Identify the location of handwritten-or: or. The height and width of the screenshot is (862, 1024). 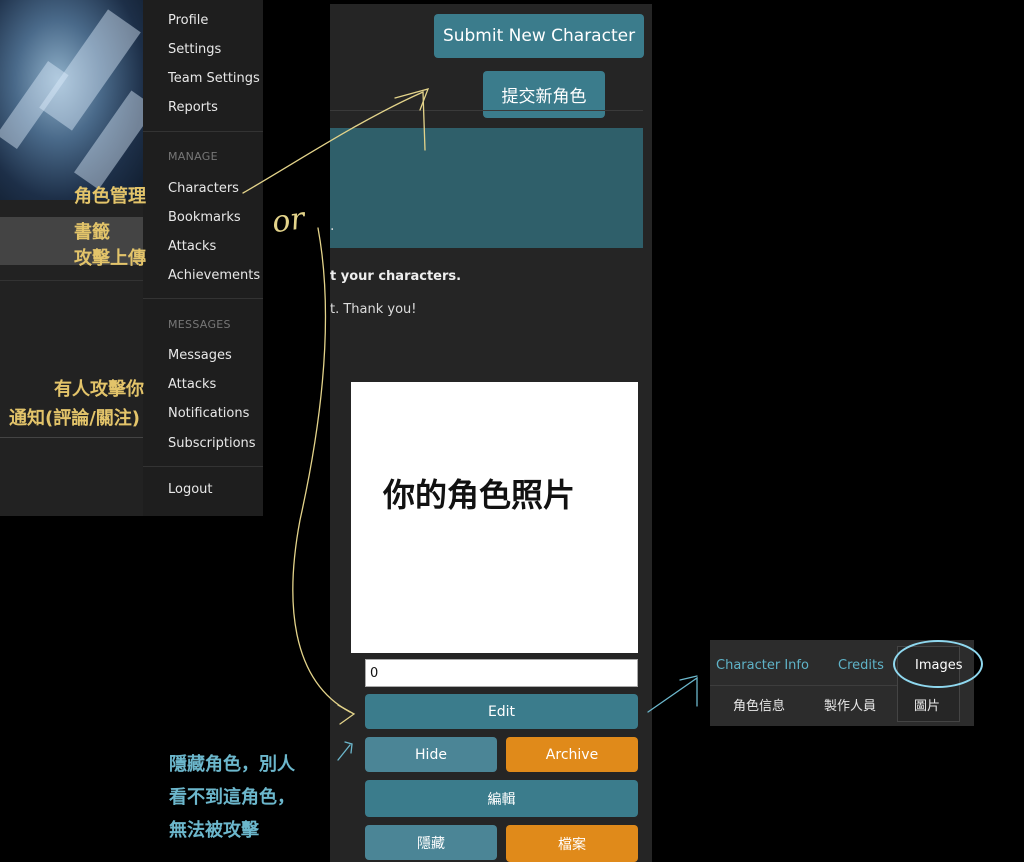
(289, 220).